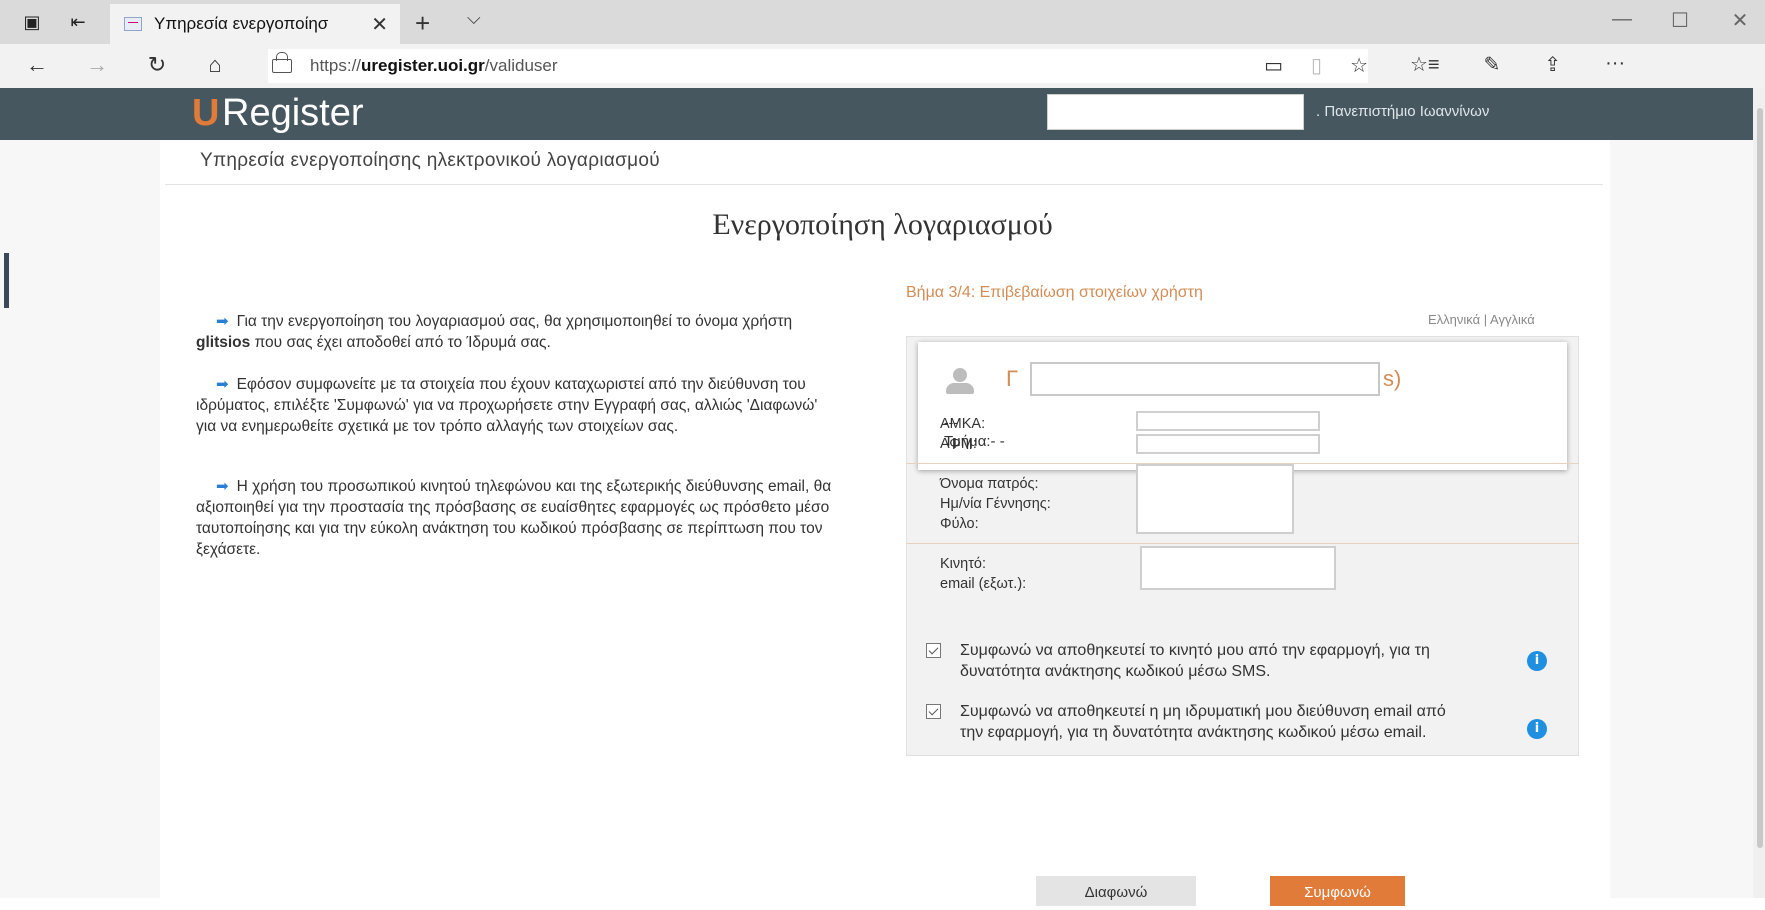 The height and width of the screenshot is (910, 1765). What do you see at coordinates (1425, 64) in the screenshot?
I see `favorites-list-icon: ☆≡` at bounding box center [1425, 64].